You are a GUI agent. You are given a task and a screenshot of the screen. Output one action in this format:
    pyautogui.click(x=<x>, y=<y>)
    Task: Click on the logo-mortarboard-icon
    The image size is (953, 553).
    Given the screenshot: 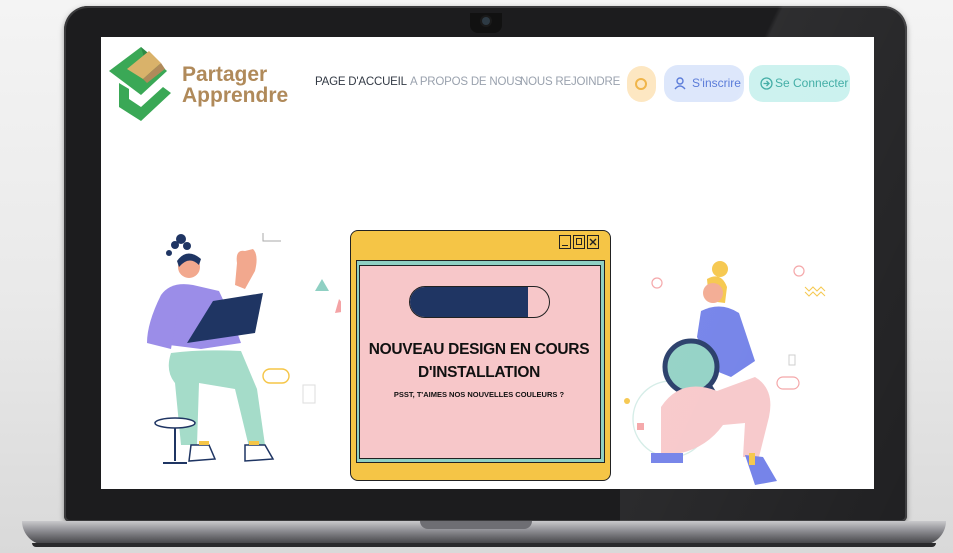 What is the action you would take?
    pyautogui.click(x=140, y=84)
    